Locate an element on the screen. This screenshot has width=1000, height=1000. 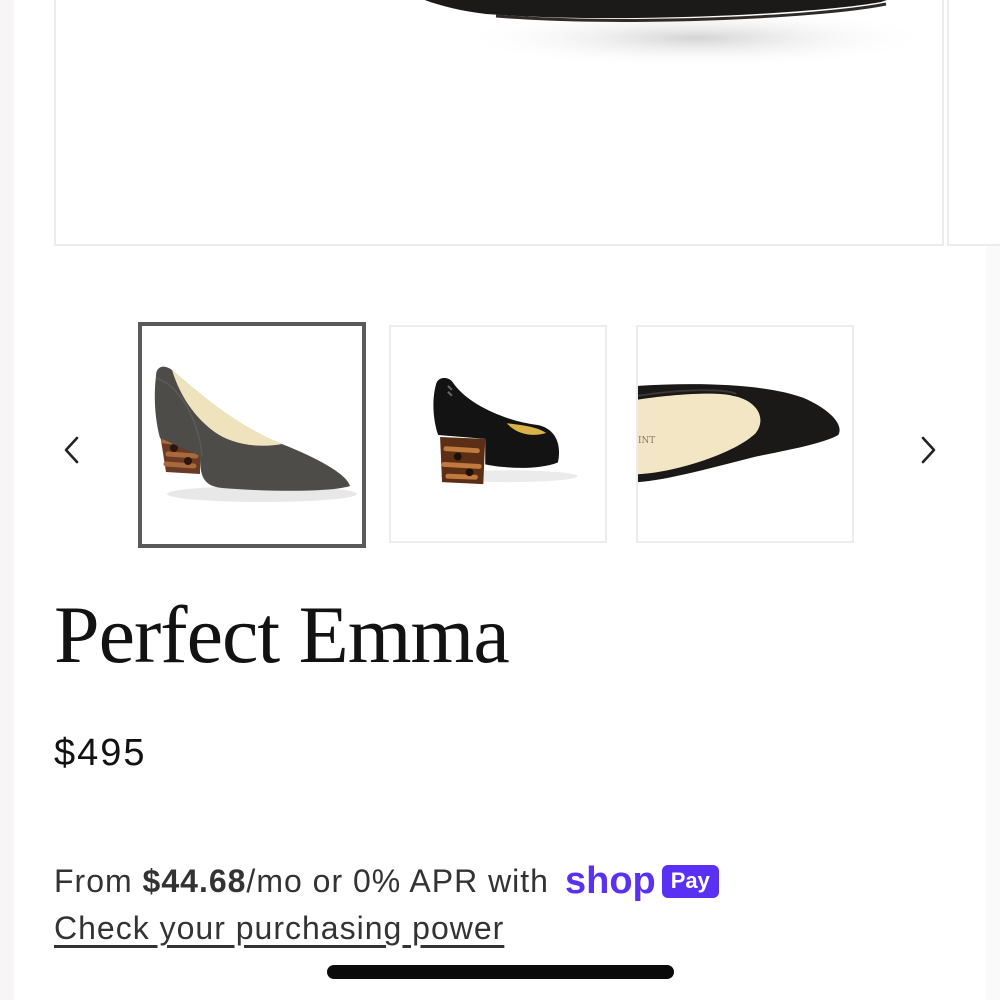
product-title: Perfect Emma is located at coordinates (282, 634).